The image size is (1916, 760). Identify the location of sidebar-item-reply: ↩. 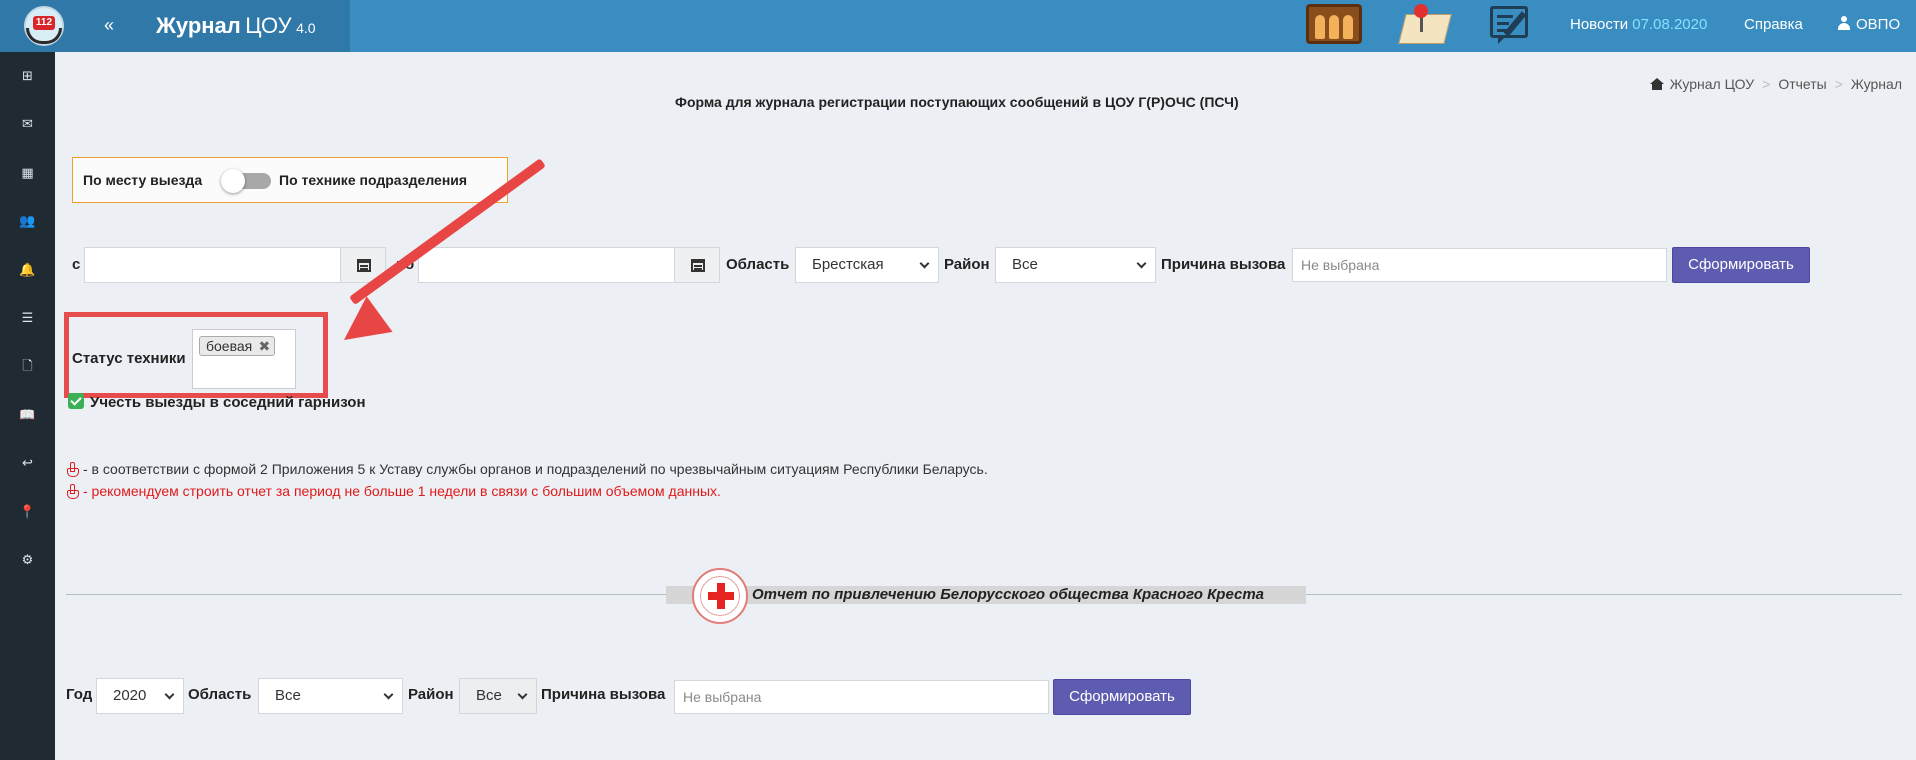
(27, 463).